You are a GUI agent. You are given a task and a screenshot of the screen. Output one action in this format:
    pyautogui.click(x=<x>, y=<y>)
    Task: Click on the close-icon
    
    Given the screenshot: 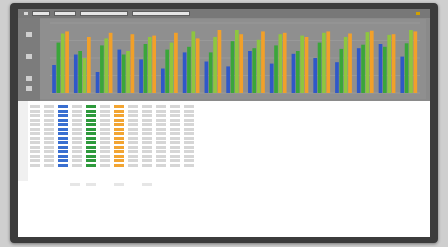 What is the action you would take?
    pyautogui.click(x=418, y=13)
    